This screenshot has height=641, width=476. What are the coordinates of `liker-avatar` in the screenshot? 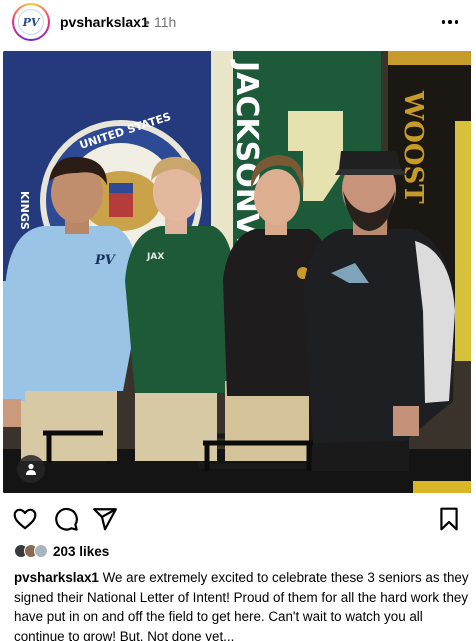 It's located at (41, 551).